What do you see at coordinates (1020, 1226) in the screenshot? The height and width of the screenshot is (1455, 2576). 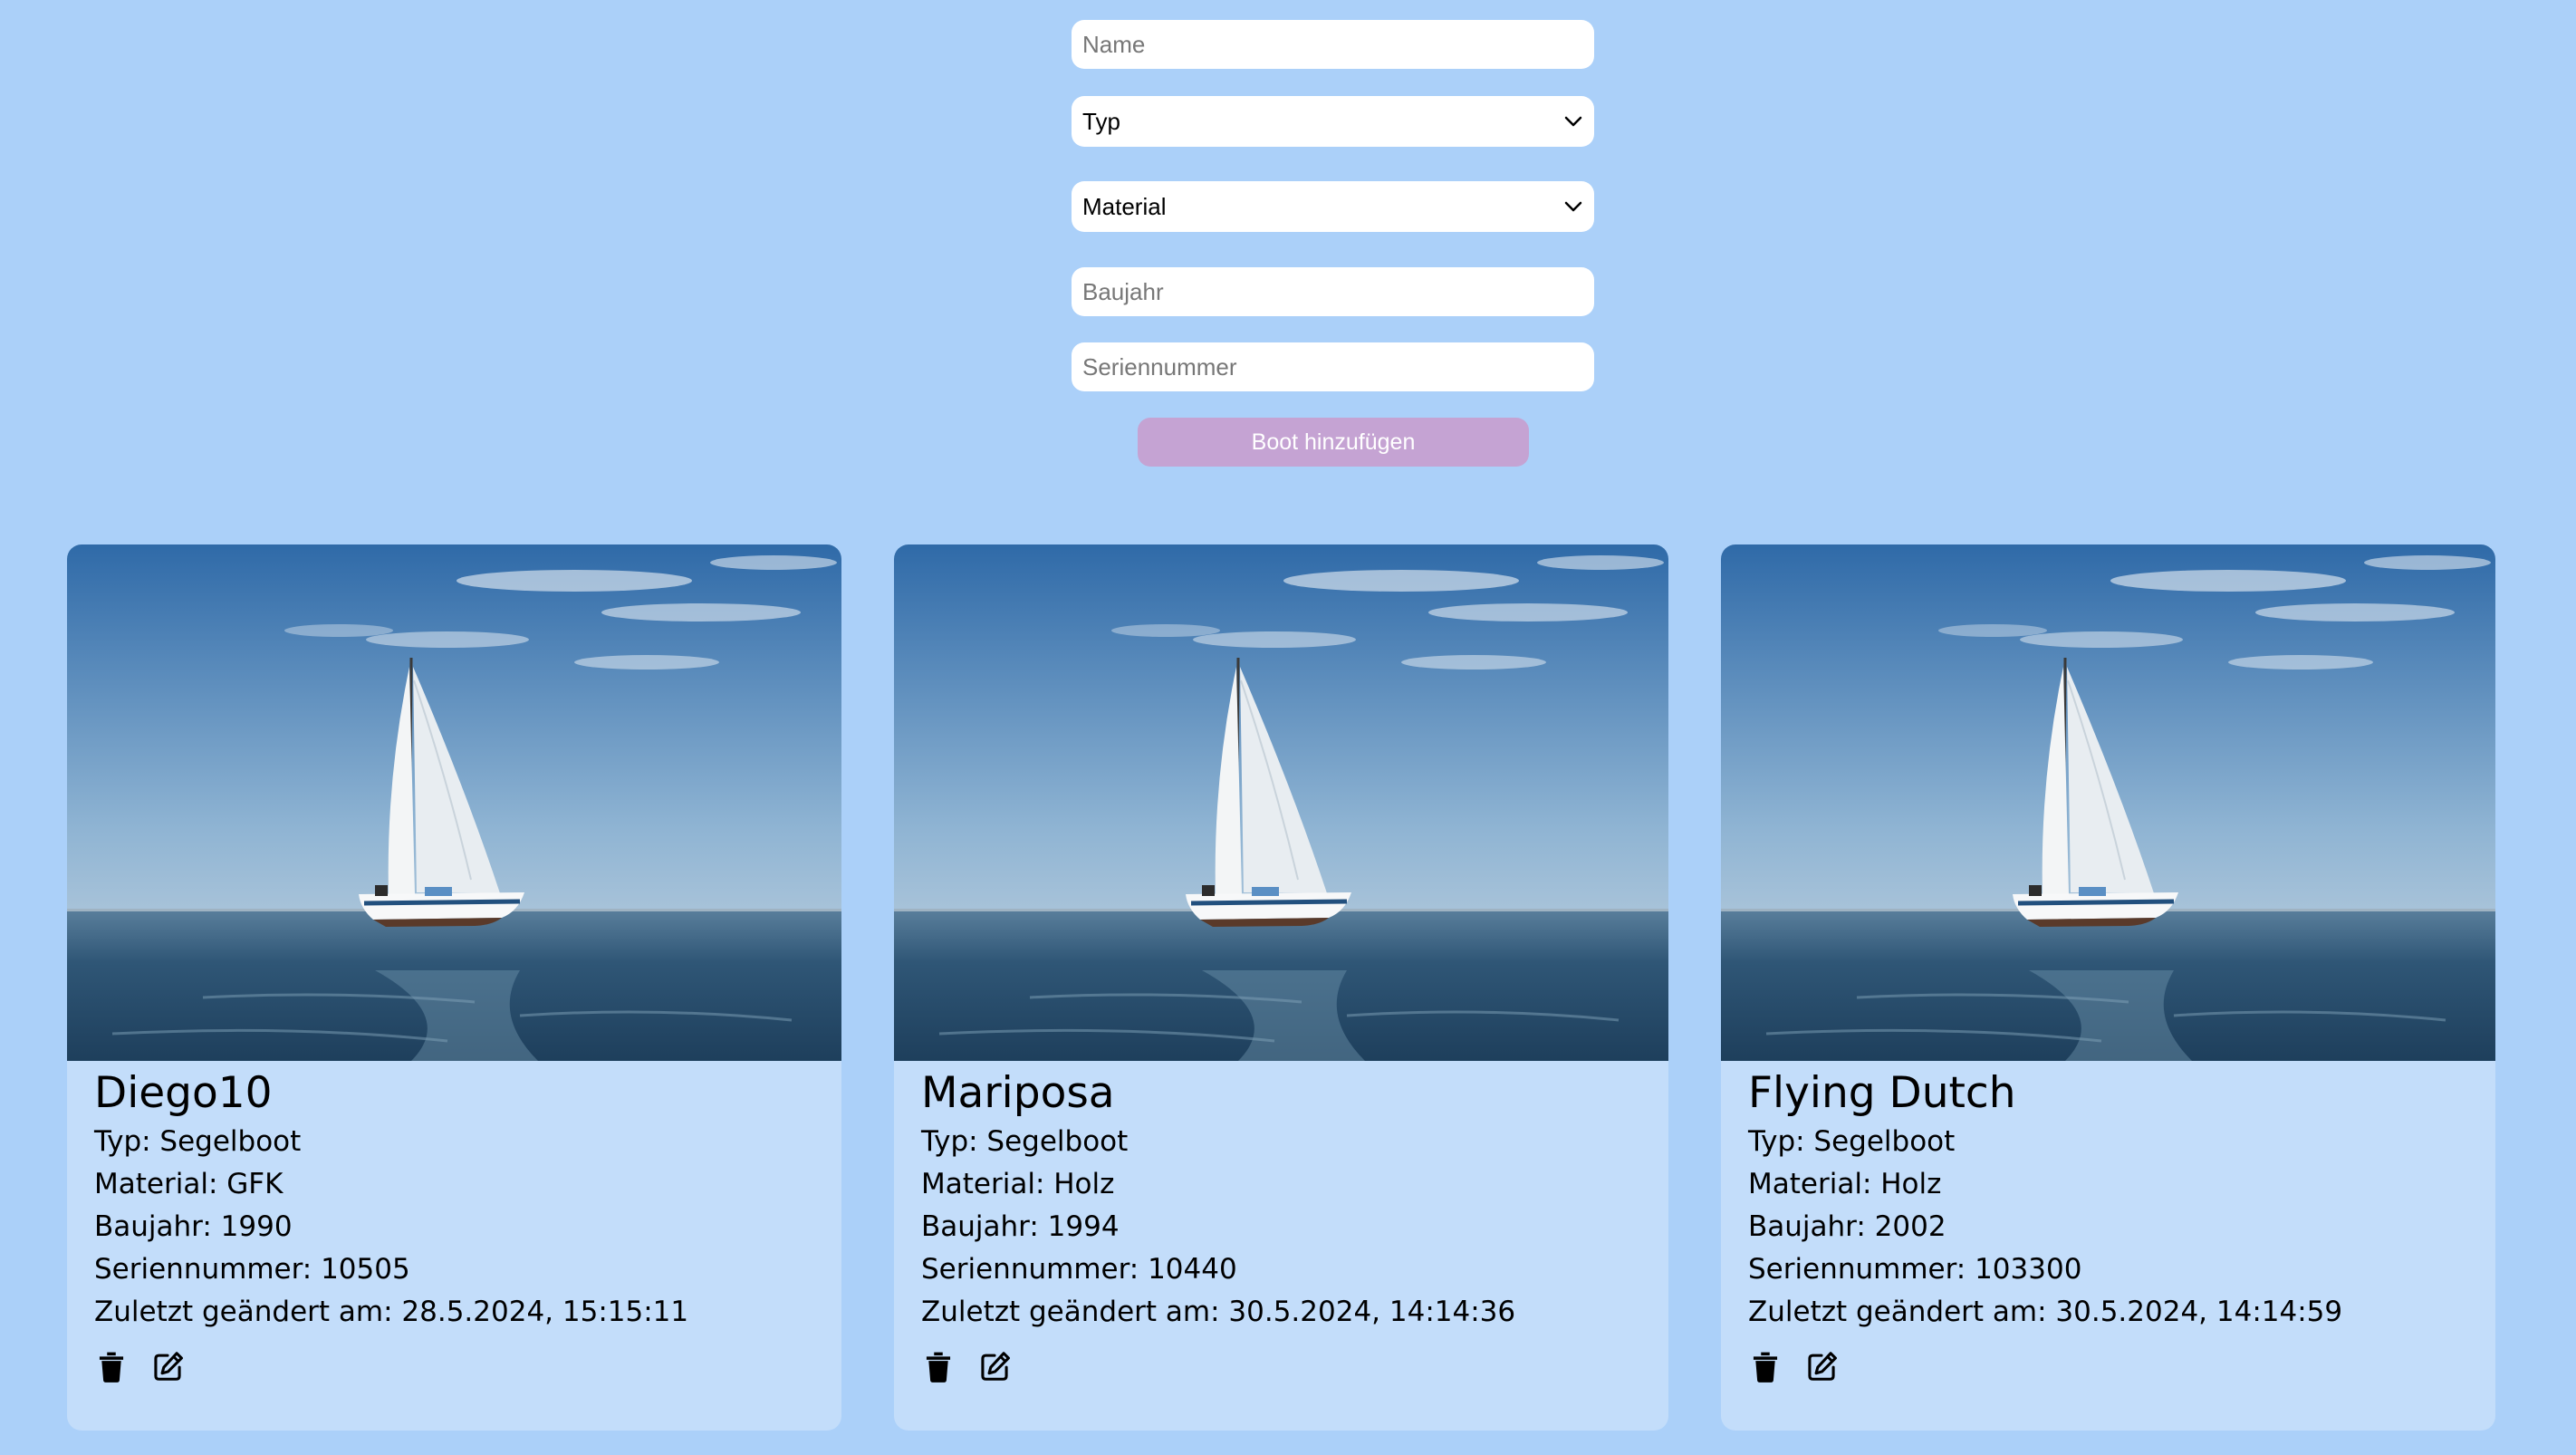 I see `boat-year: Baujahr: 1994` at bounding box center [1020, 1226].